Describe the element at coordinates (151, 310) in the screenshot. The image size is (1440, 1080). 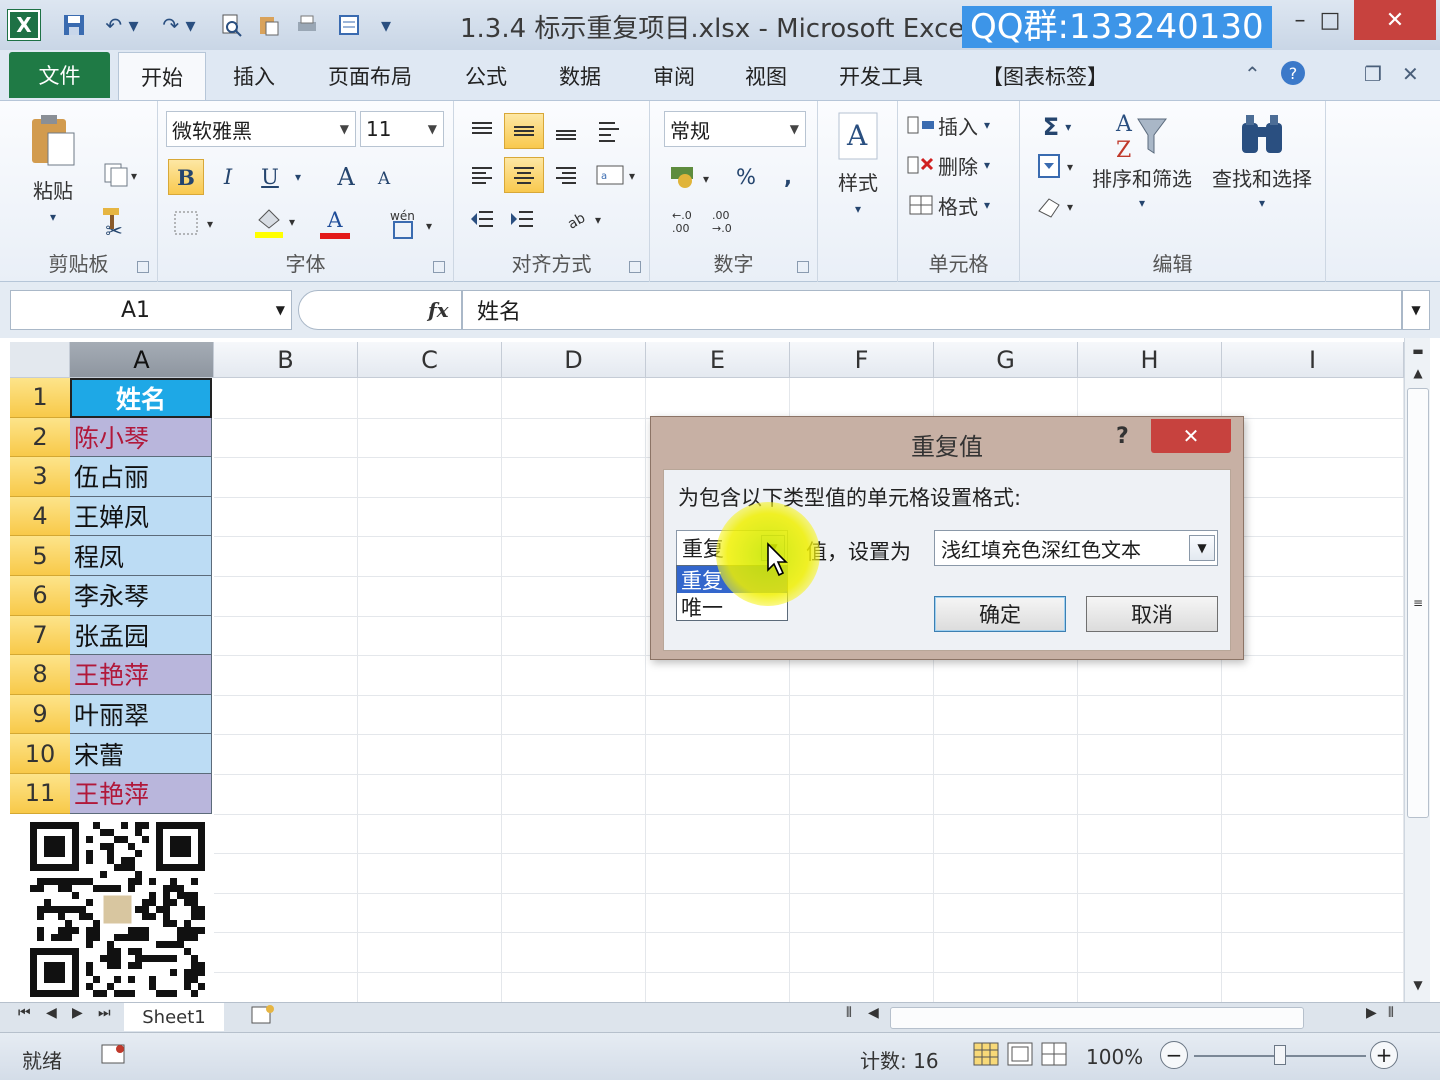
I see `name-box: A1 ▼` at that location.